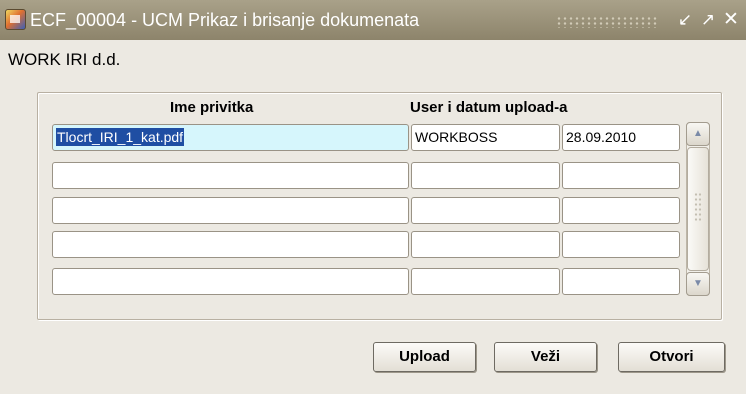 This screenshot has height=394, width=746. Describe the element at coordinates (671, 357) in the screenshot. I see `open-button: Otvori` at that location.